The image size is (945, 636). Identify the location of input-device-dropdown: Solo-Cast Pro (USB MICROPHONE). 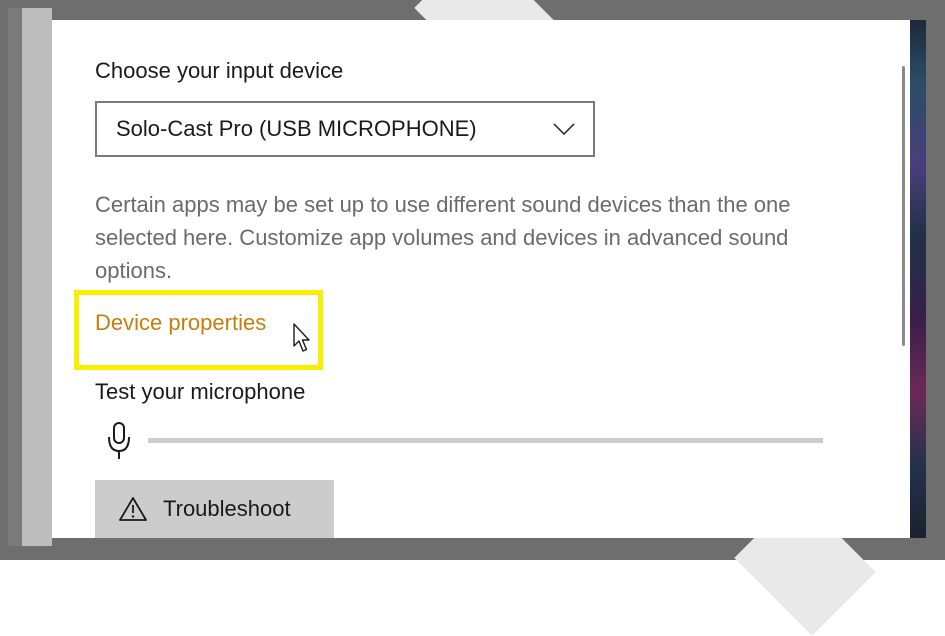
(345, 129).